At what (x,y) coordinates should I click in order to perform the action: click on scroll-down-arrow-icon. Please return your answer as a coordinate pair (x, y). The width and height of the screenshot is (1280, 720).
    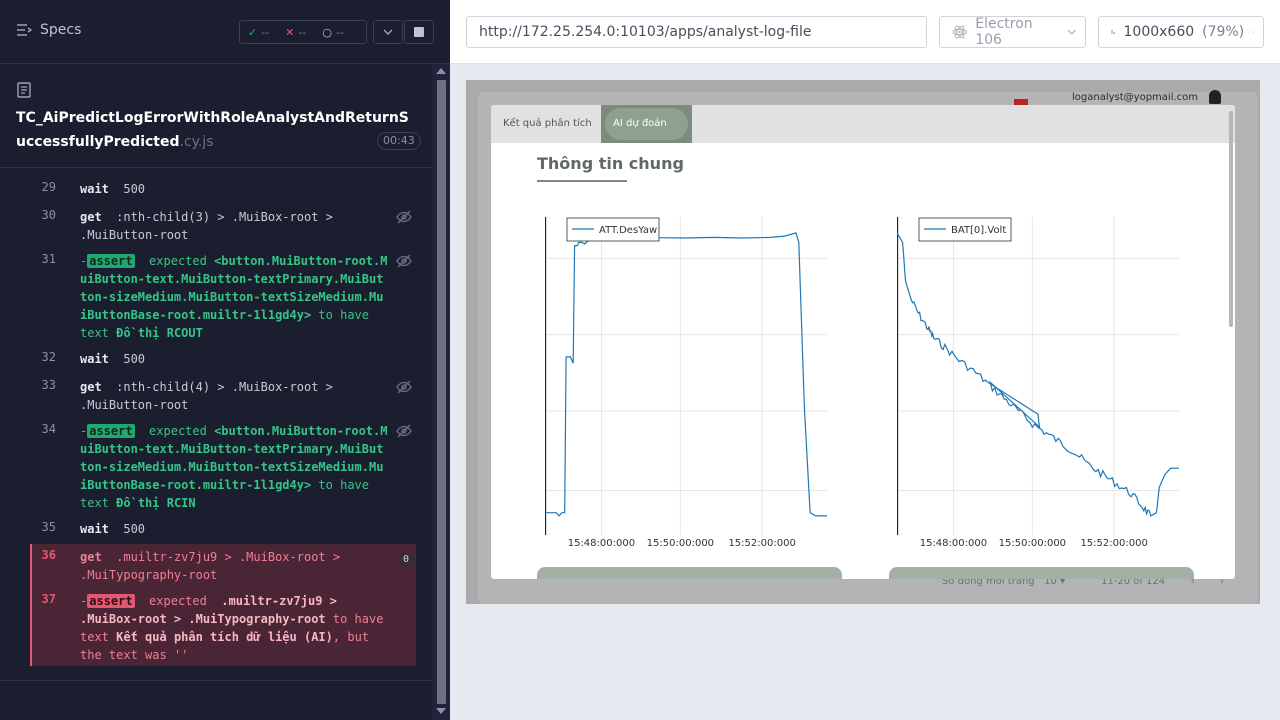
    Looking at the image, I should click on (441, 711).